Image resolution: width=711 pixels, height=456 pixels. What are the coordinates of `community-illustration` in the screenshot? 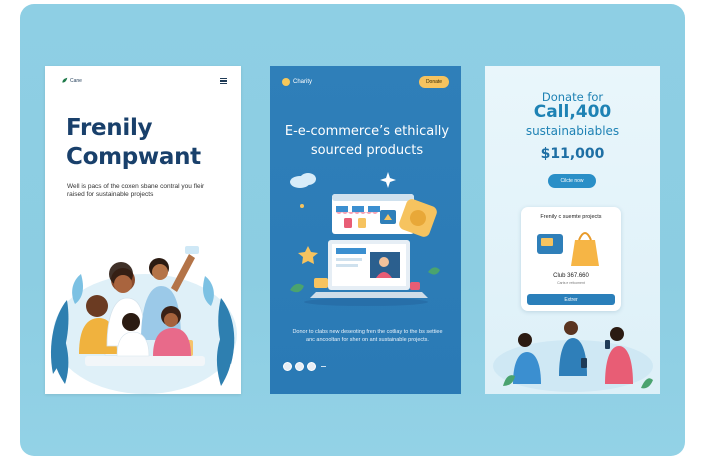 It's located at (143, 320).